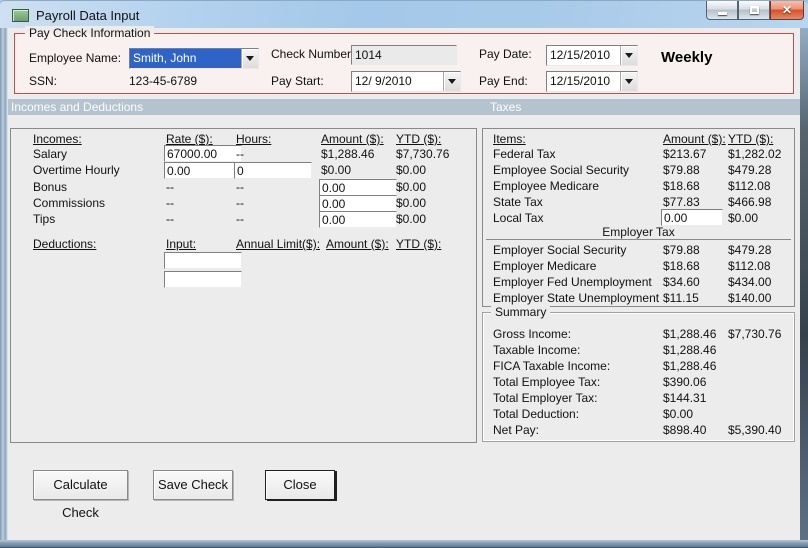 This screenshot has height=548, width=808. I want to click on check-number-input, so click(404, 55).